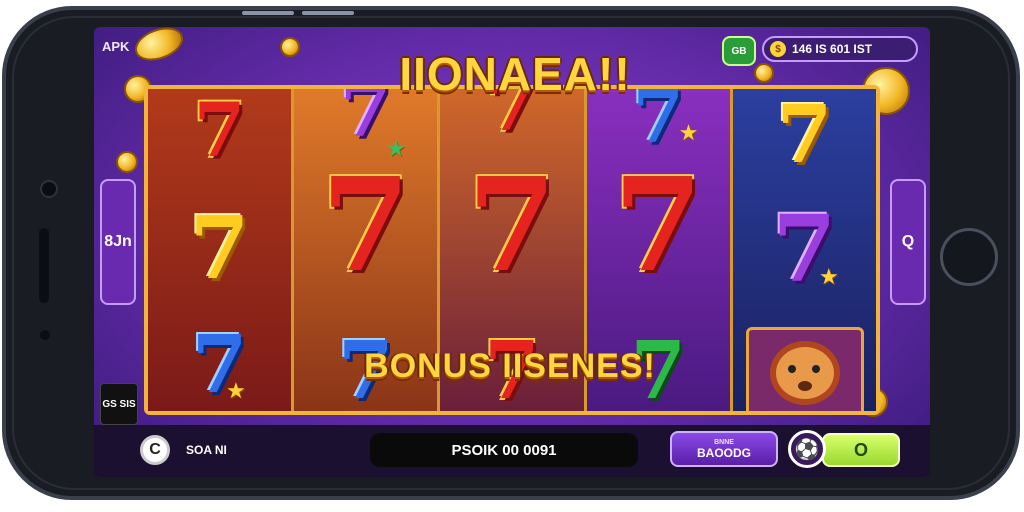  Describe the element at coordinates (116, 46) in the screenshot. I see `apk-label: APK` at that location.